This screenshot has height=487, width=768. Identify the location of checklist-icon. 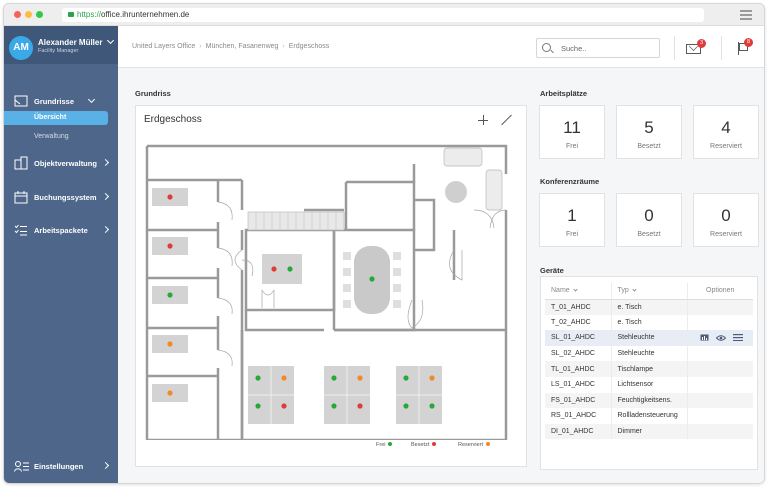
(20, 230).